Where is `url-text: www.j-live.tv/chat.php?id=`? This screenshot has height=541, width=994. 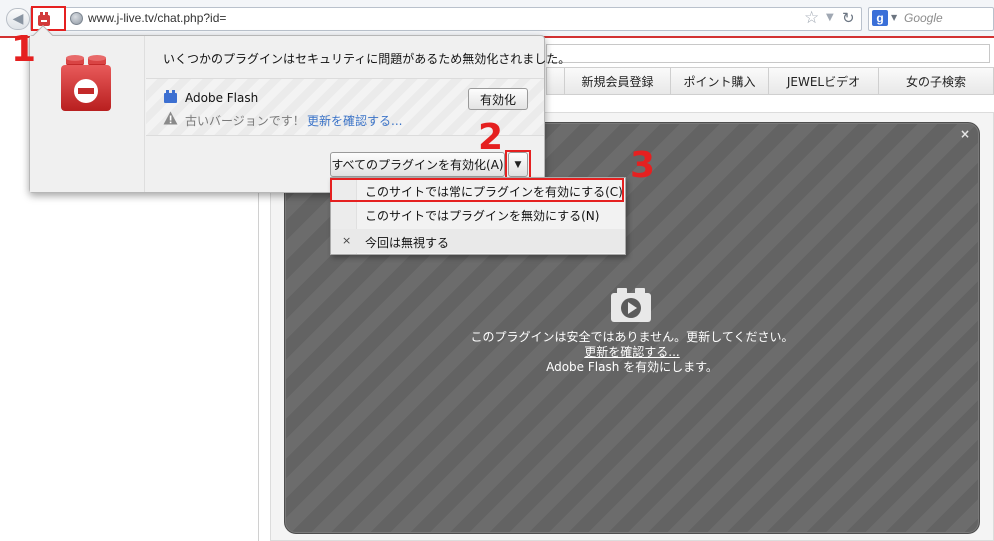 url-text: www.j-live.tv/chat.php?id= is located at coordinates (157, 18).